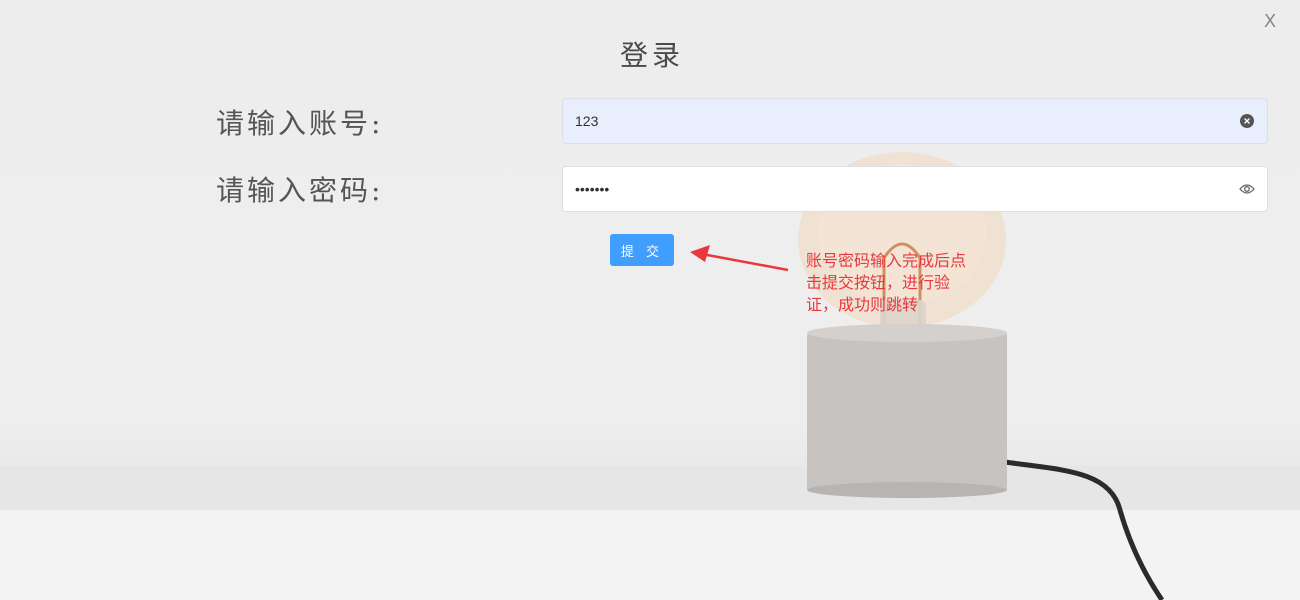 This screenshot has height=600, width=1300. What do you see at coordinates (1247, 121) in the screenshot?
I see `clear-circle-icon` at bounding box center [1247, 121].